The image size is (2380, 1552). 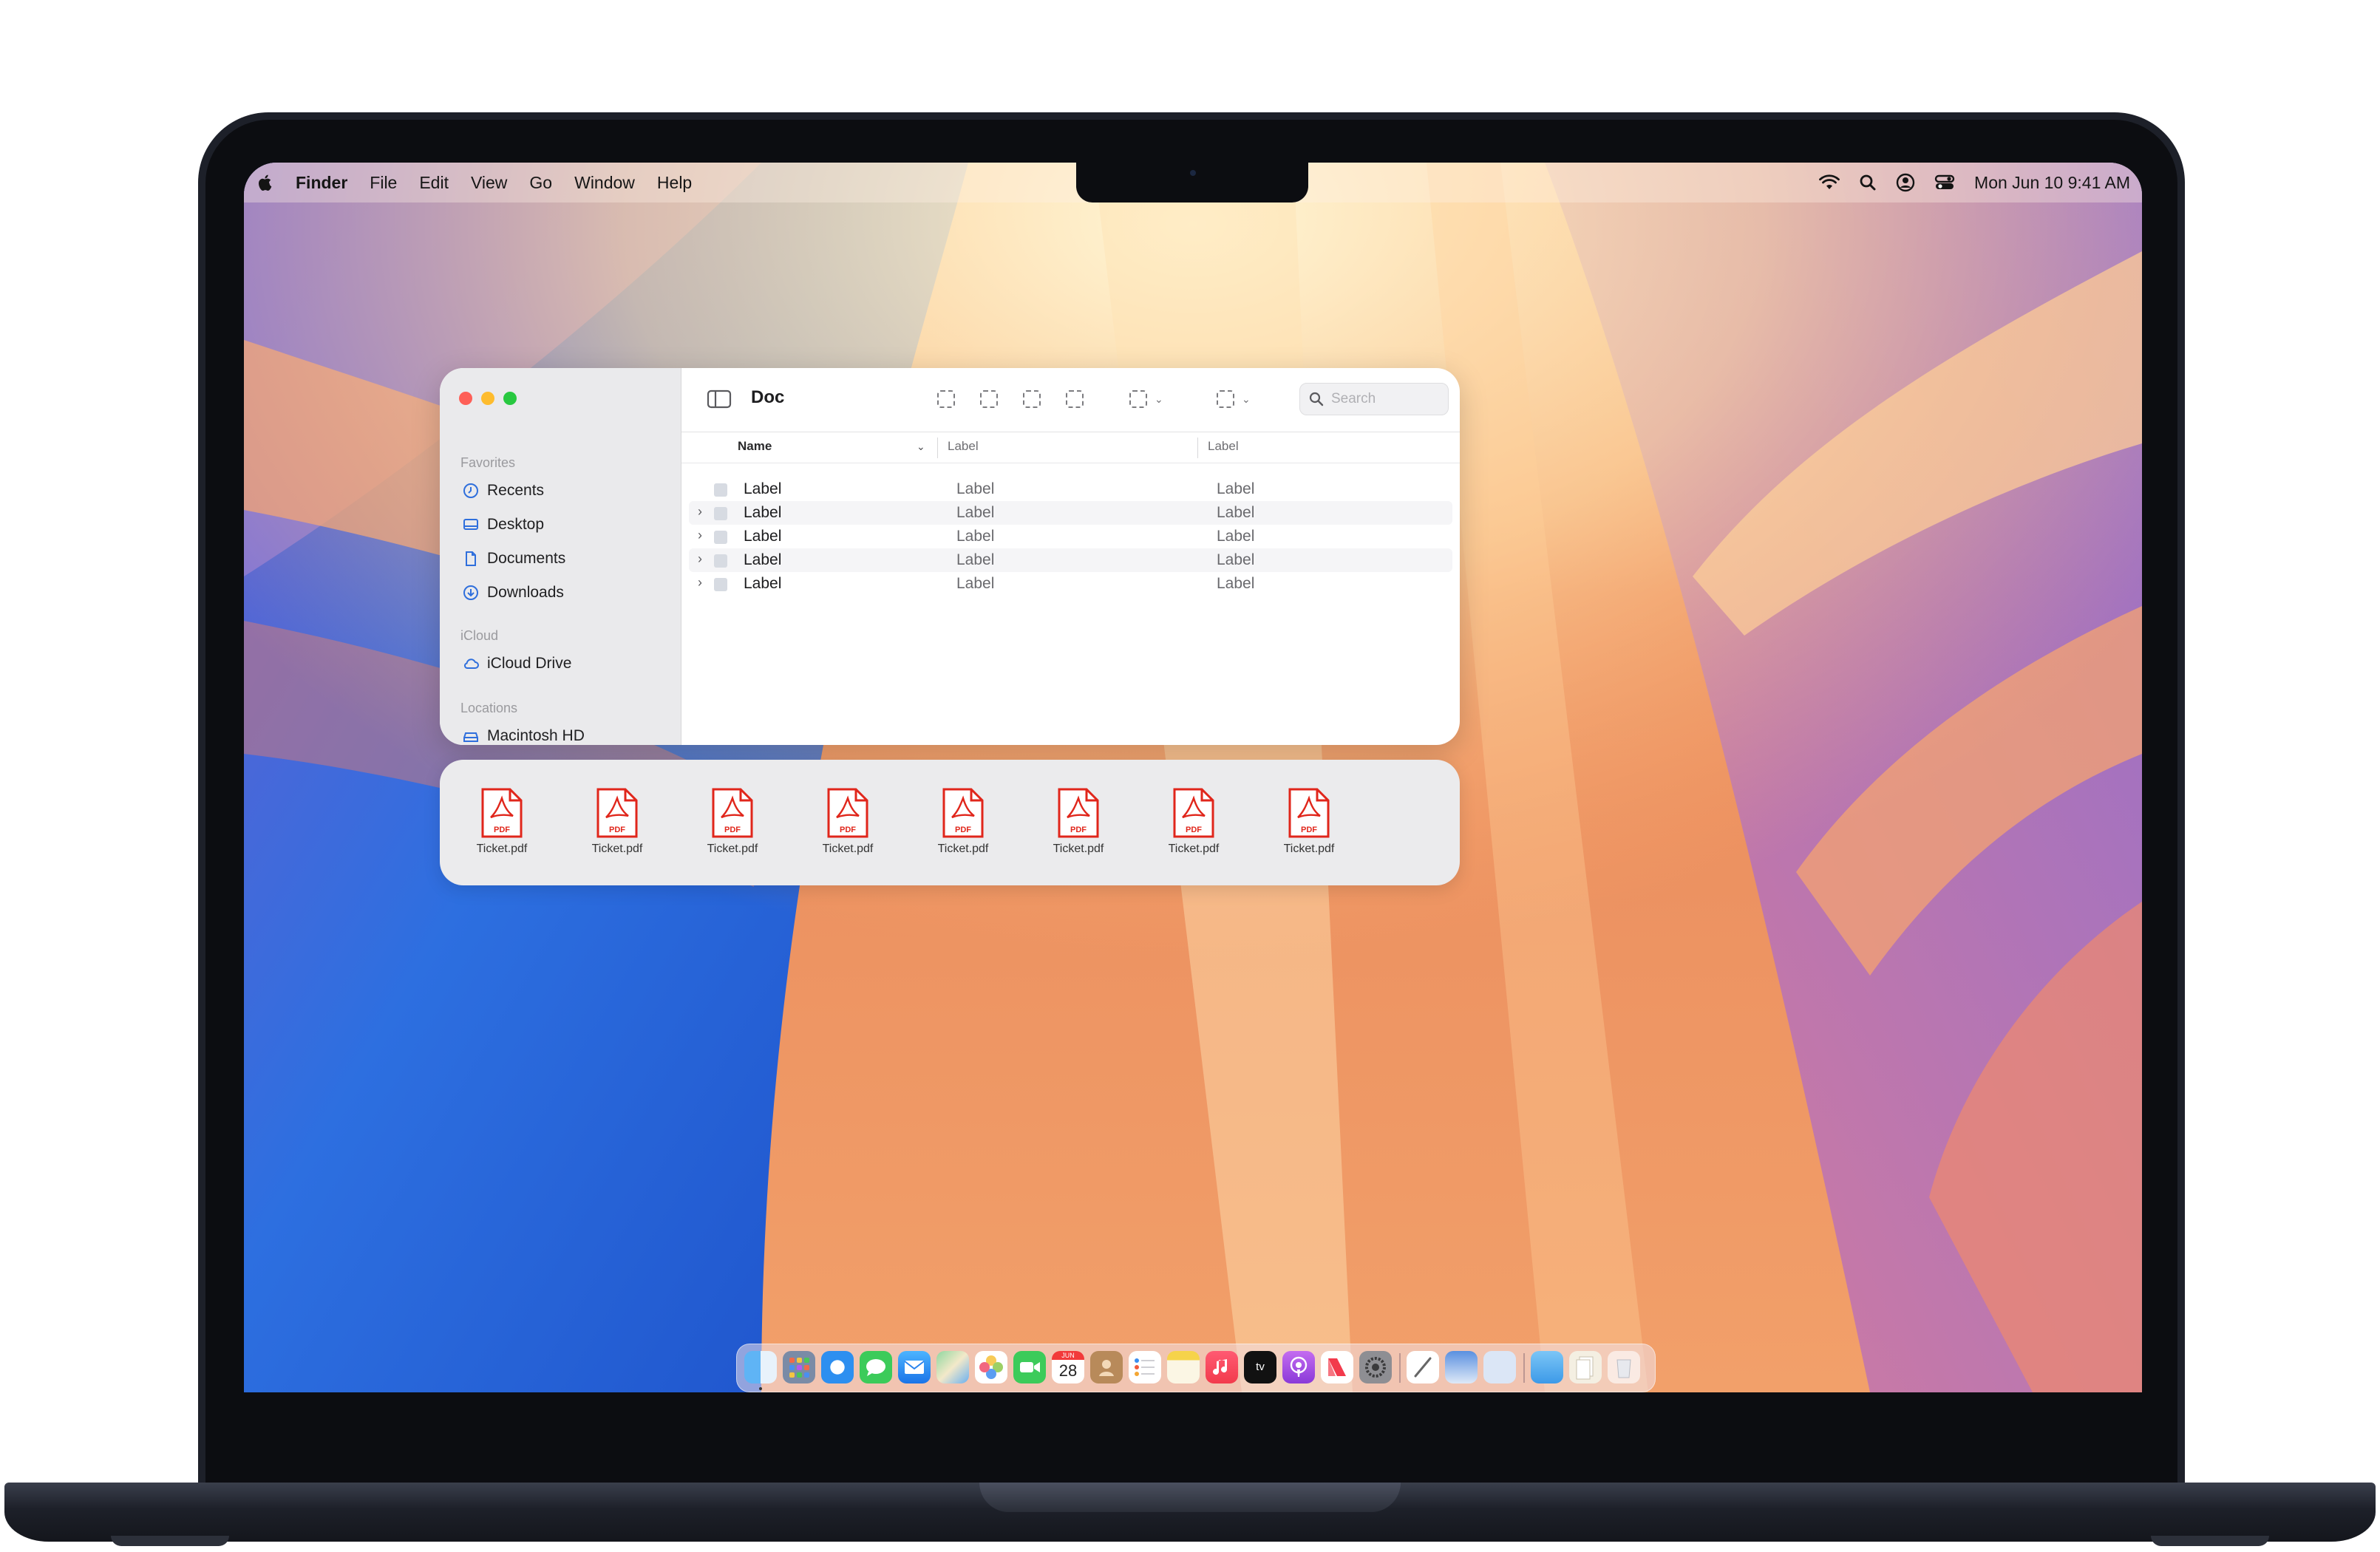 What do you see at coordinates (321, 183) in the screenshot?
I see `menu-app-finder: Finder` at bounding box center [321, 183].